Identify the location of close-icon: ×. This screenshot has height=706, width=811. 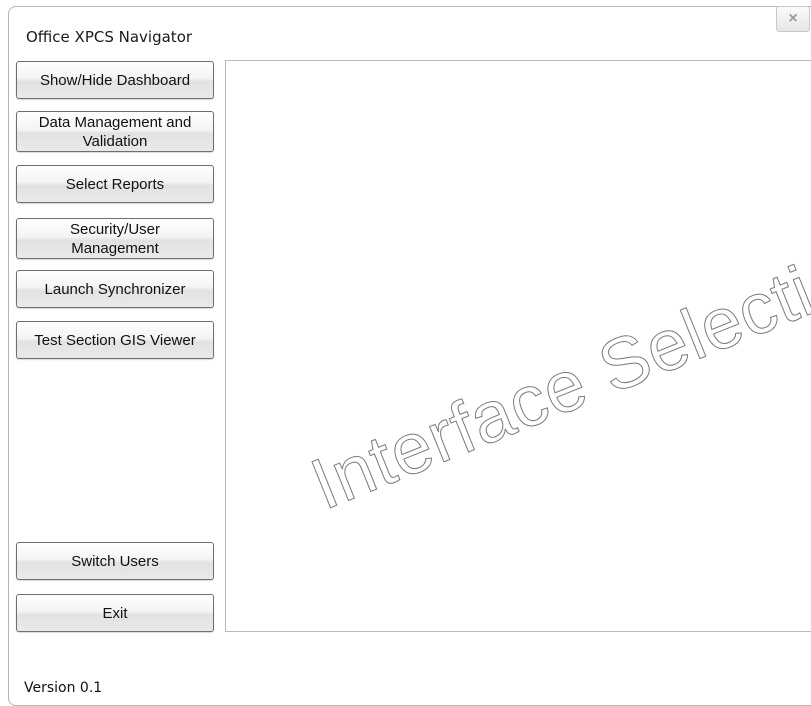
(793, 18).